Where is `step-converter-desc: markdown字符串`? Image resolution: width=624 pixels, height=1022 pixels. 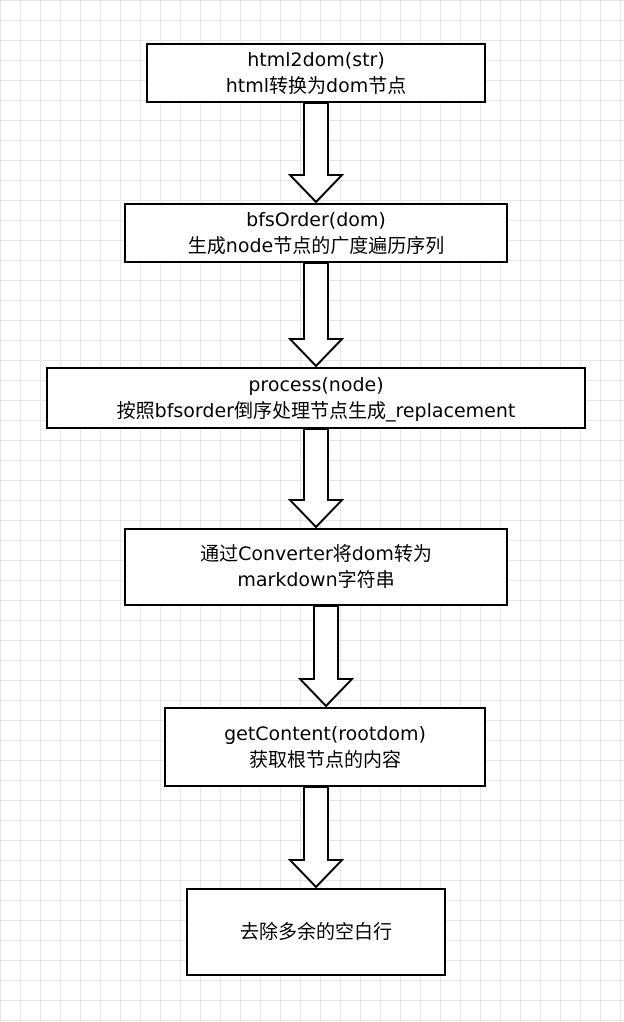
step-converter-desc: markdown字符串 is located at coordinates (316, 580).